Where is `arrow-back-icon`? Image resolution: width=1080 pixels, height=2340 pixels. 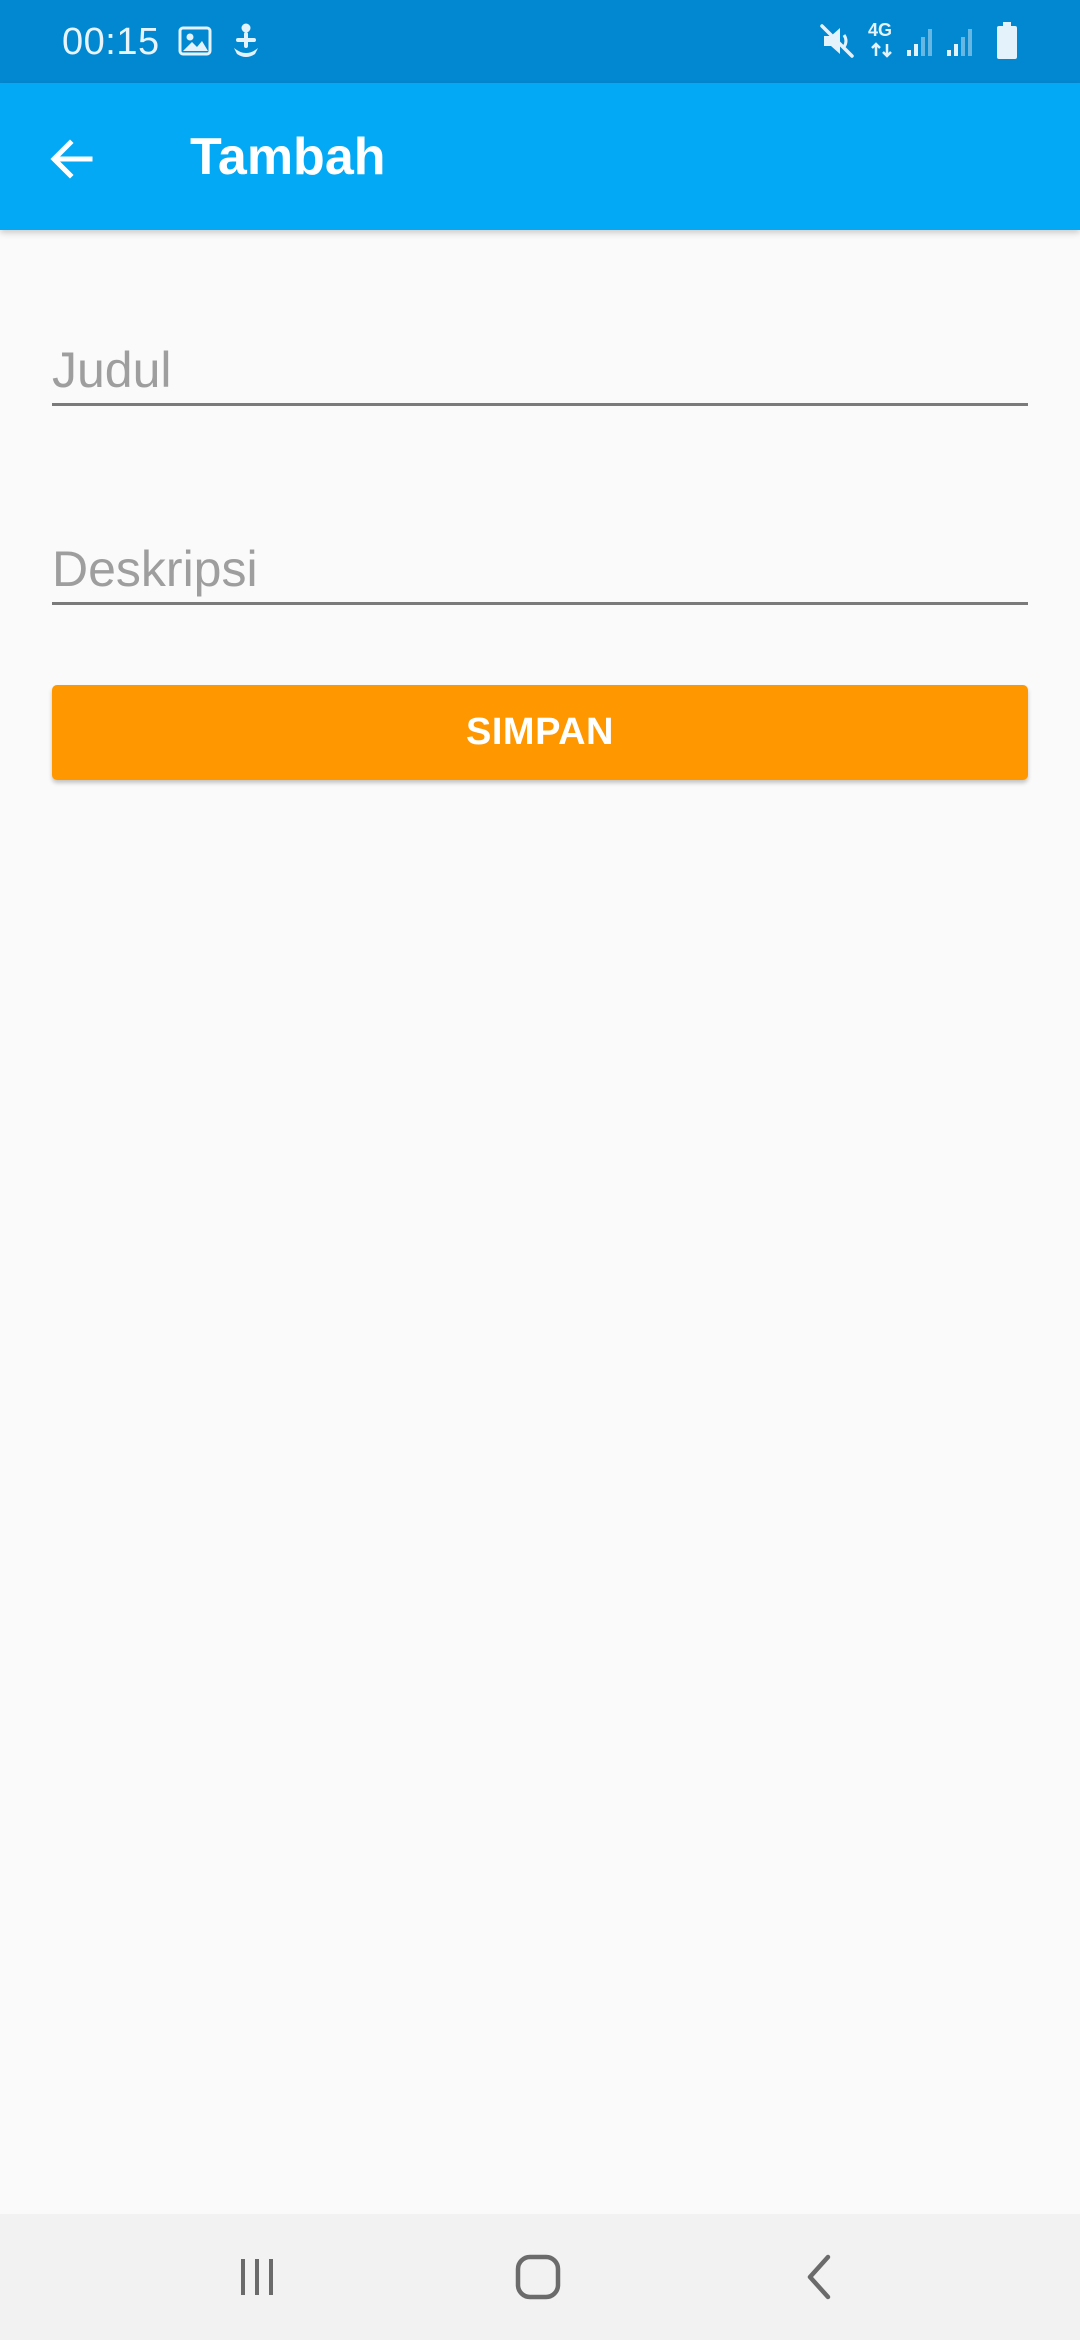
arrow-back-icon is located at coordinates (71, 159).